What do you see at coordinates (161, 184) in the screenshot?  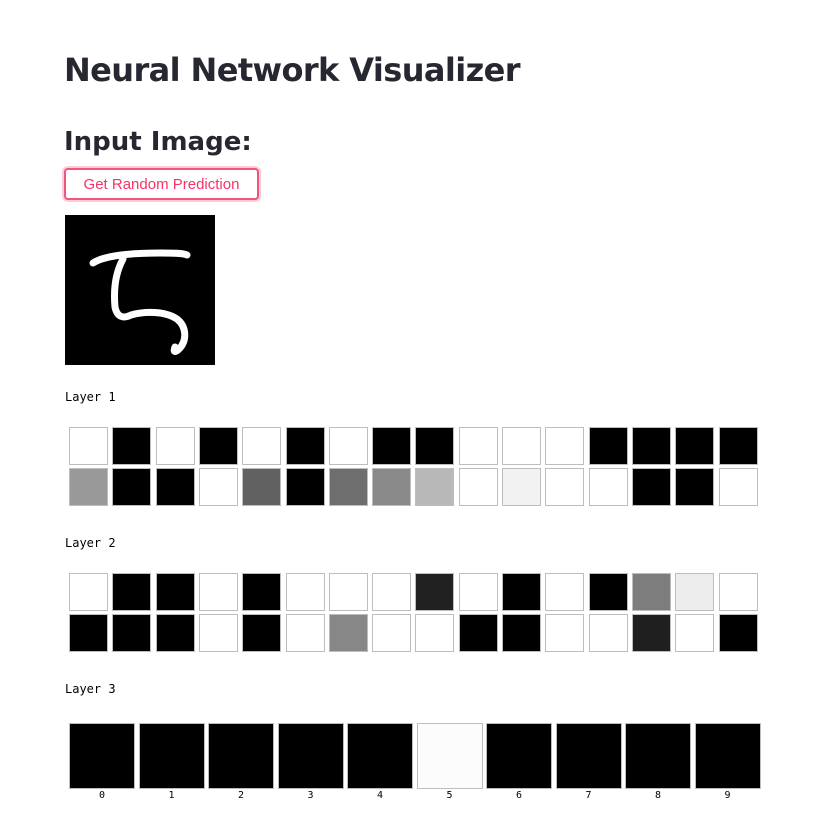 I see `get-random-prediction-button: Get Random Prediction` at bounding box center [161, 184].